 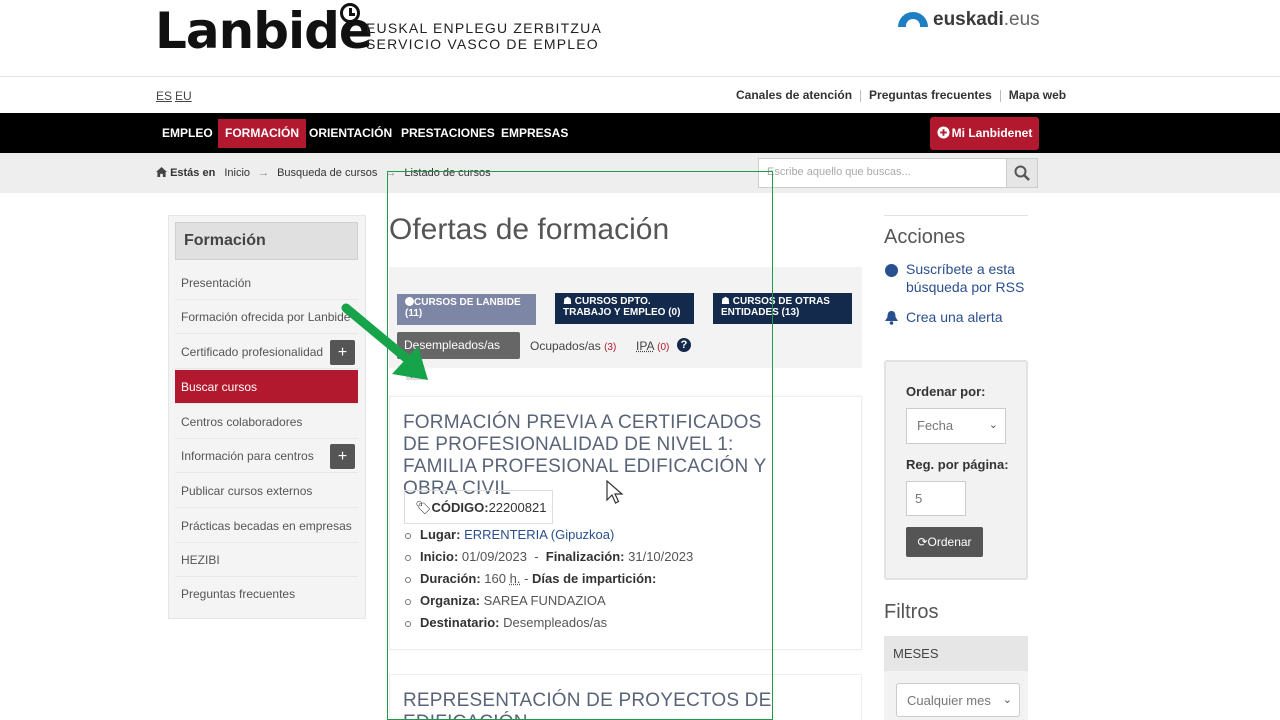 I want to click on sidebar-item-publicar: Publicar cursos externos, so click(x=266, y=491).